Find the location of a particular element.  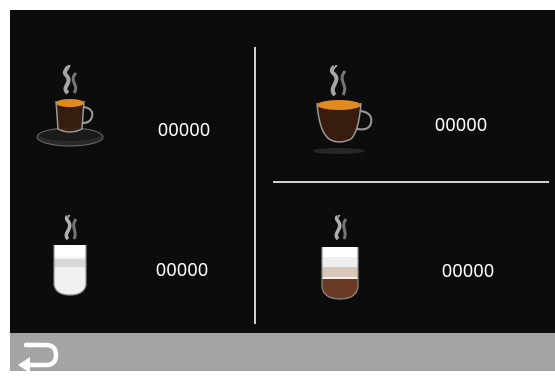

vertical-divider is located at coordinates (255, 185).